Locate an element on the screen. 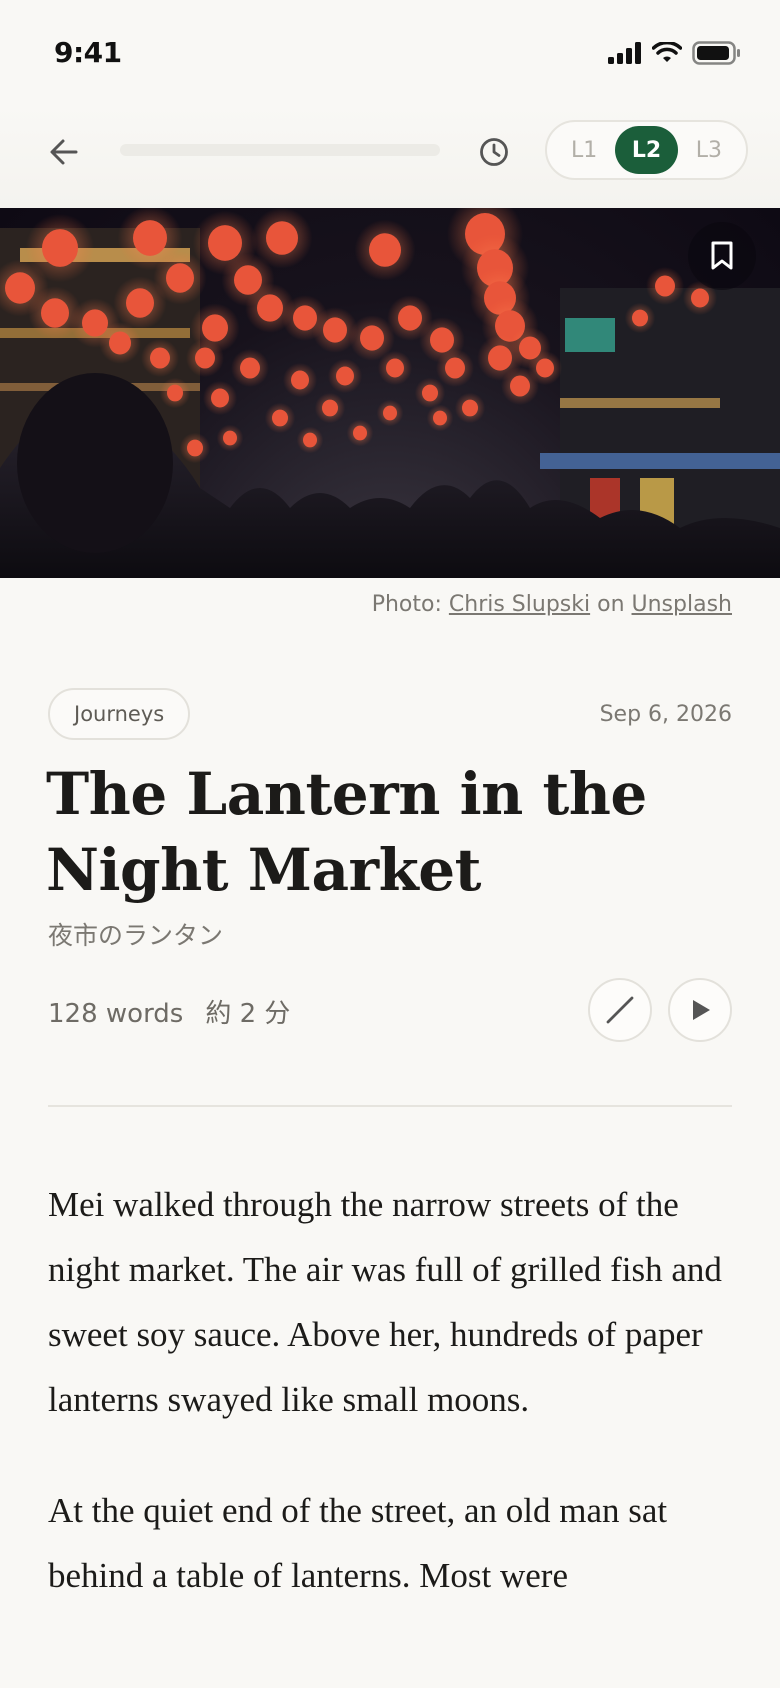 The image size is (780, 1688). clock-icon is located at coordinates (494, 152).